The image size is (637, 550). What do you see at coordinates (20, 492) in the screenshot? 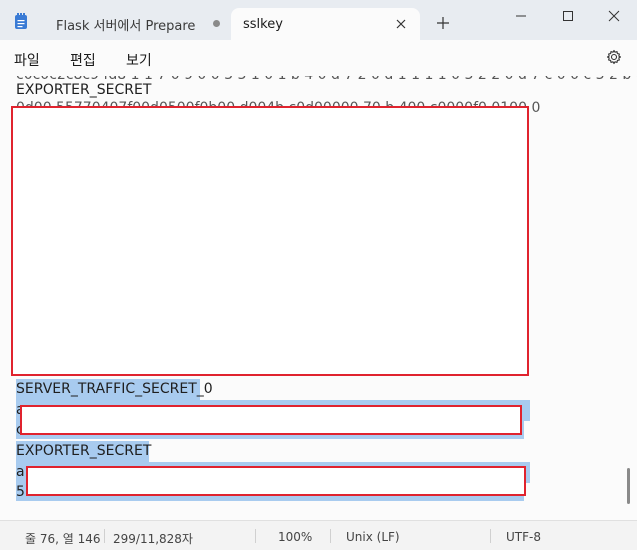
I see `text-line-hex: 5` at bounding box center [20, 492].